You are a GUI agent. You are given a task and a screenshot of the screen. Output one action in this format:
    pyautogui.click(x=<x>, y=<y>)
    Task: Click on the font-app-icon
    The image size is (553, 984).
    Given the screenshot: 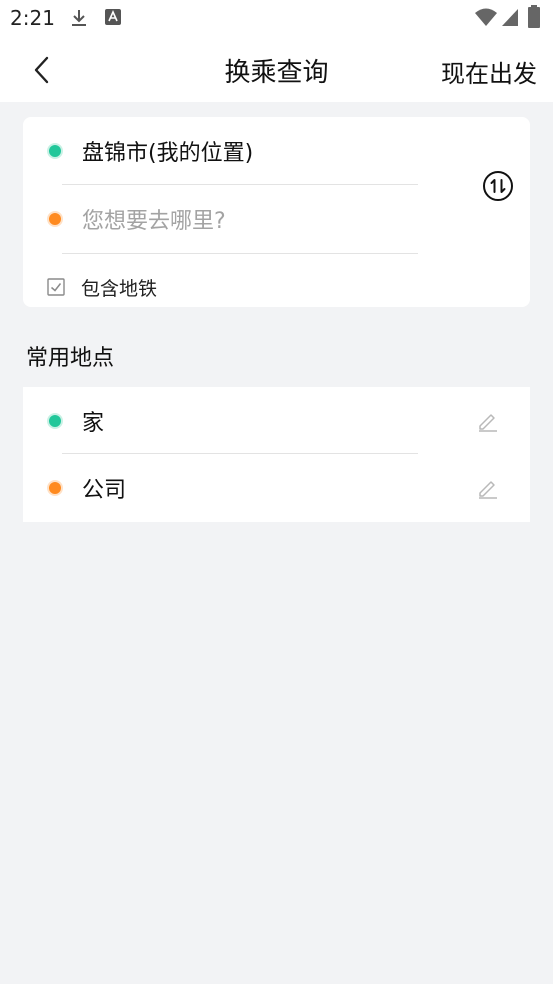 What is the action you would take?
    pyautogui.click(x=113, y=17)
    